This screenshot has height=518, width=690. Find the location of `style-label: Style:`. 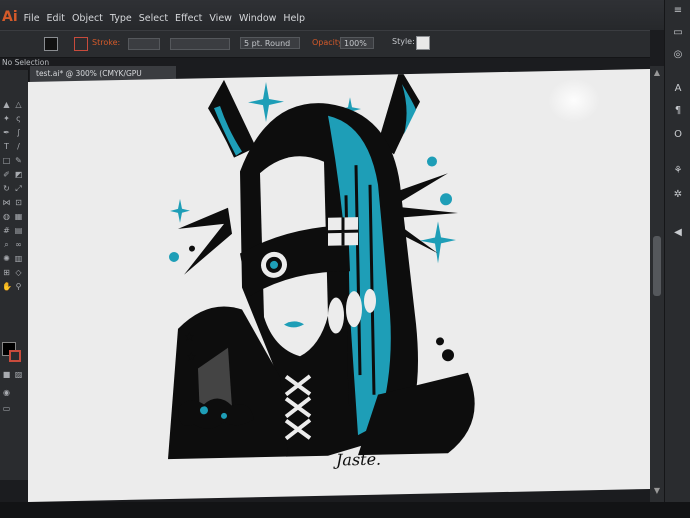

style-label: Style: is located at coordinates (403, 41).